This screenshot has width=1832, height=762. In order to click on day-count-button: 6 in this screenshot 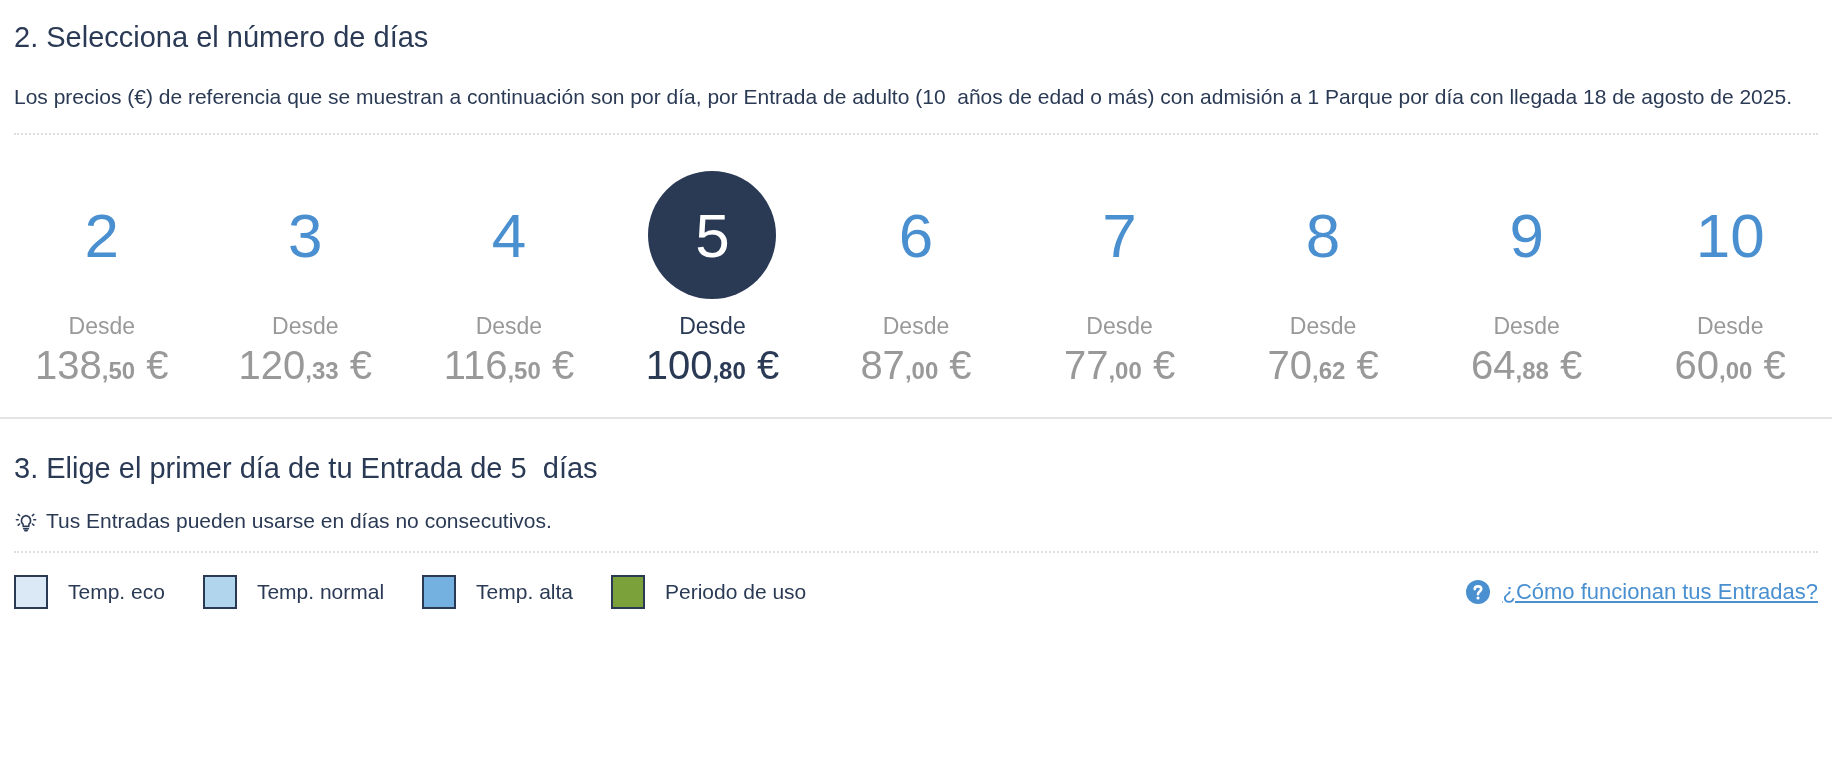, I will do `click(916, 235)`.